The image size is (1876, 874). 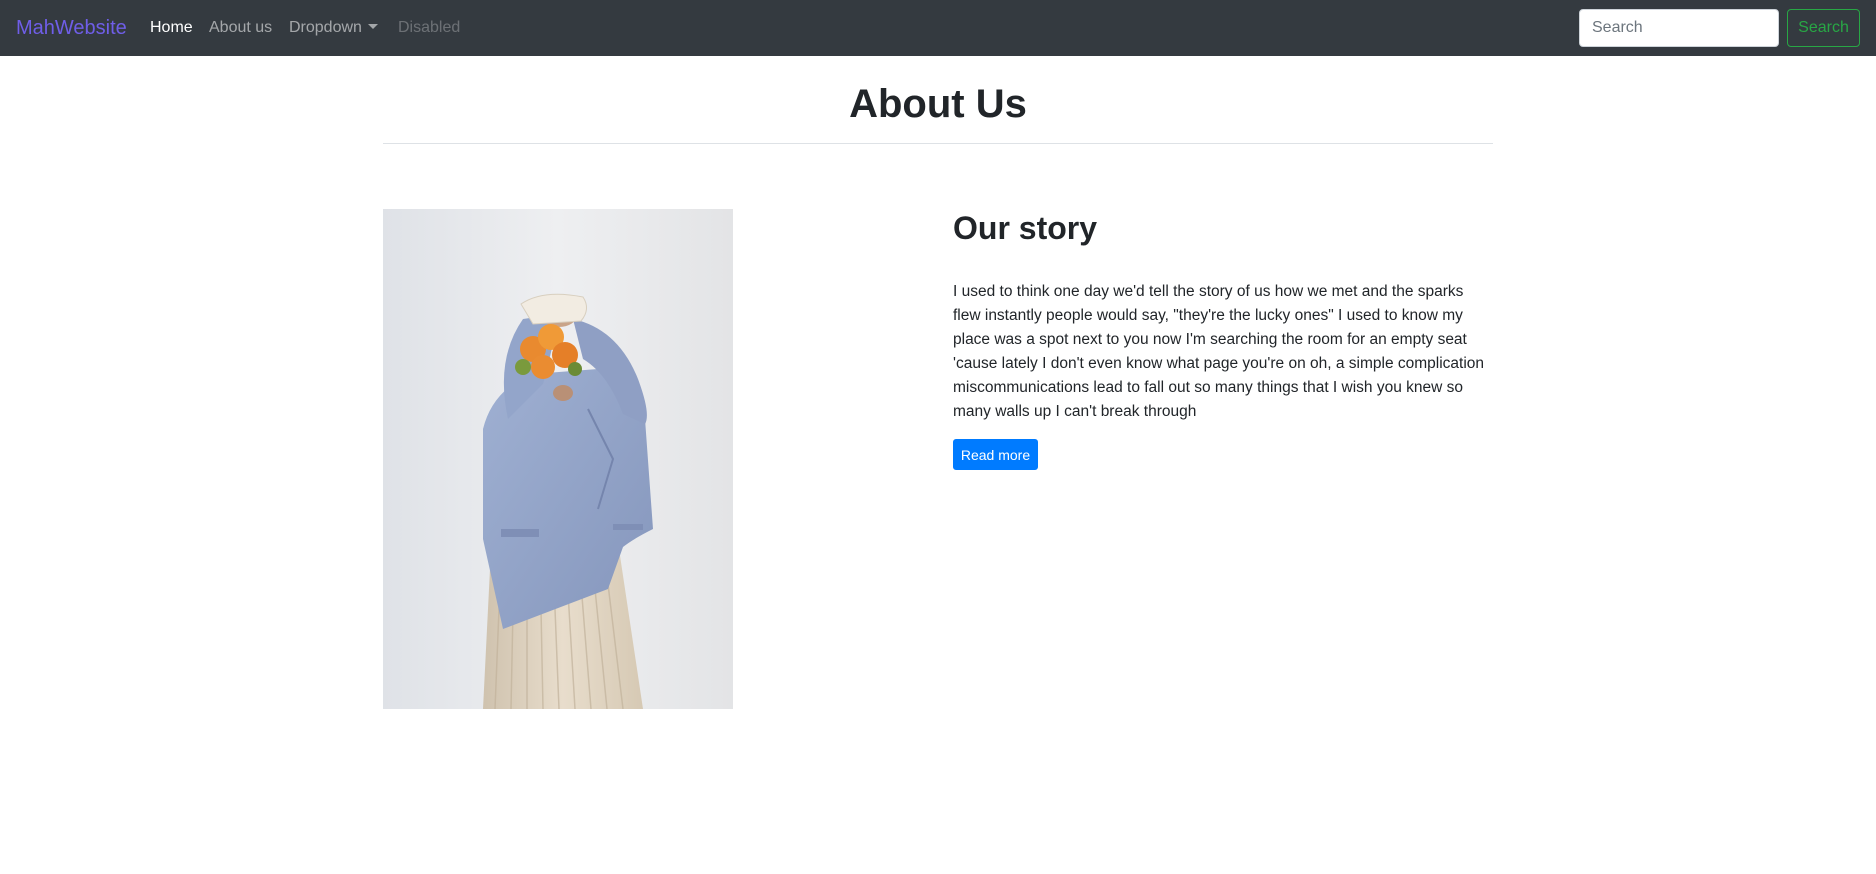 I want to click on nav-link-disabled: Disabled, so click(x=429, y=27).